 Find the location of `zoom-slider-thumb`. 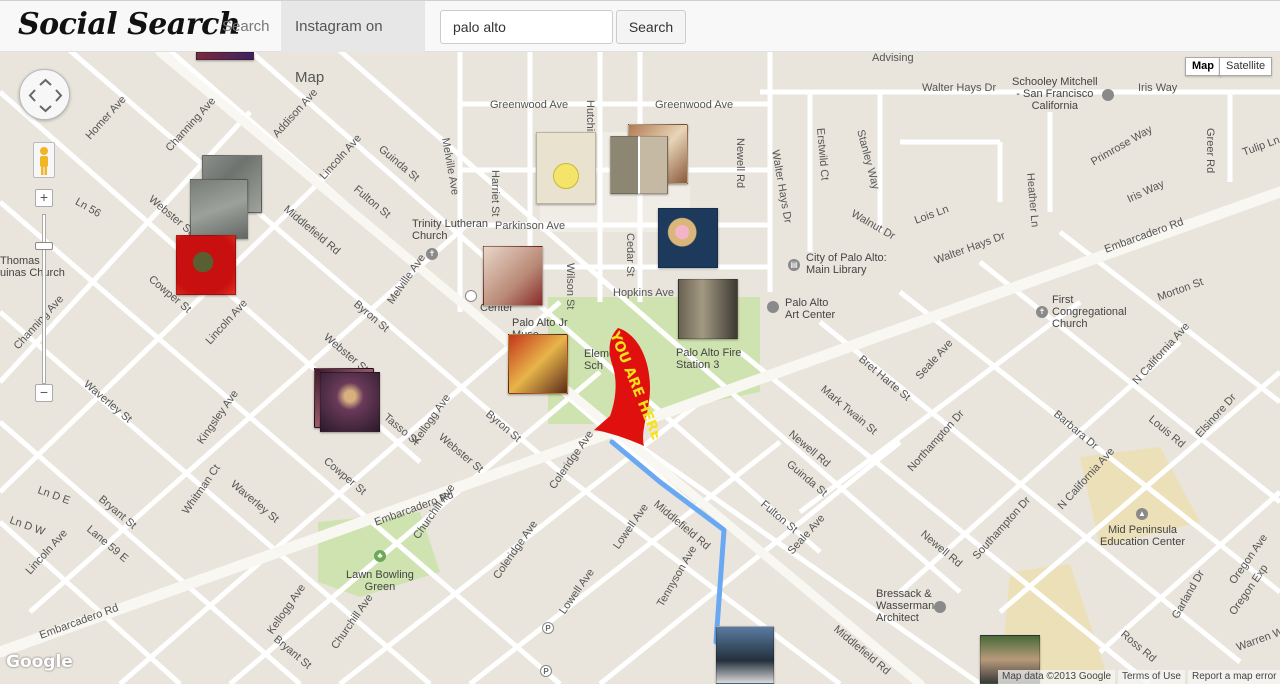

zoom-slider-thumb is located at coordinates (44, 246).